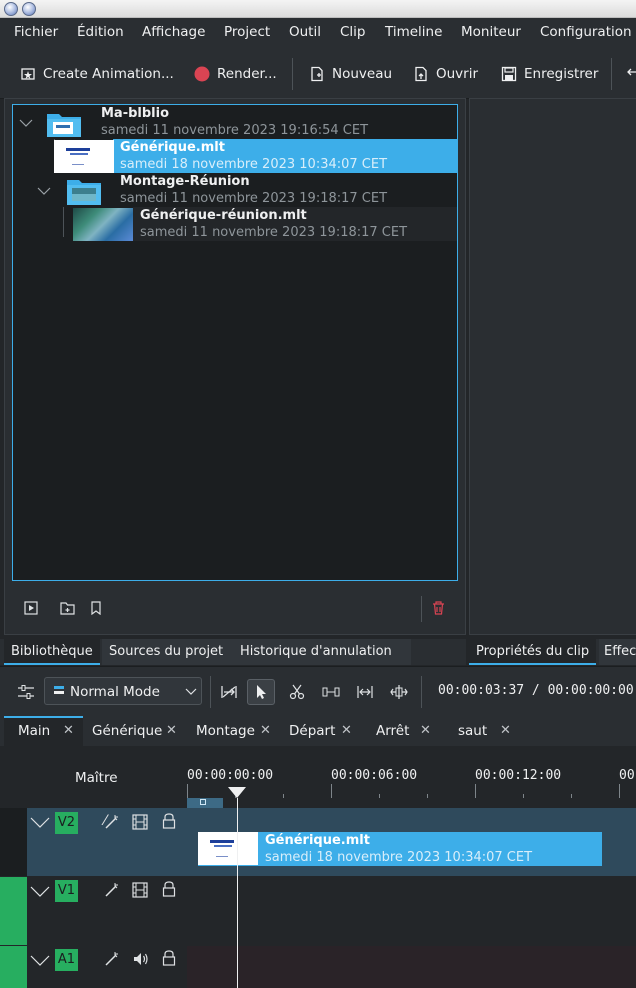  What do you see at coordinates (631, 74) in the screenshot?
I see `undo-icon` at bounding box center [631, 74].